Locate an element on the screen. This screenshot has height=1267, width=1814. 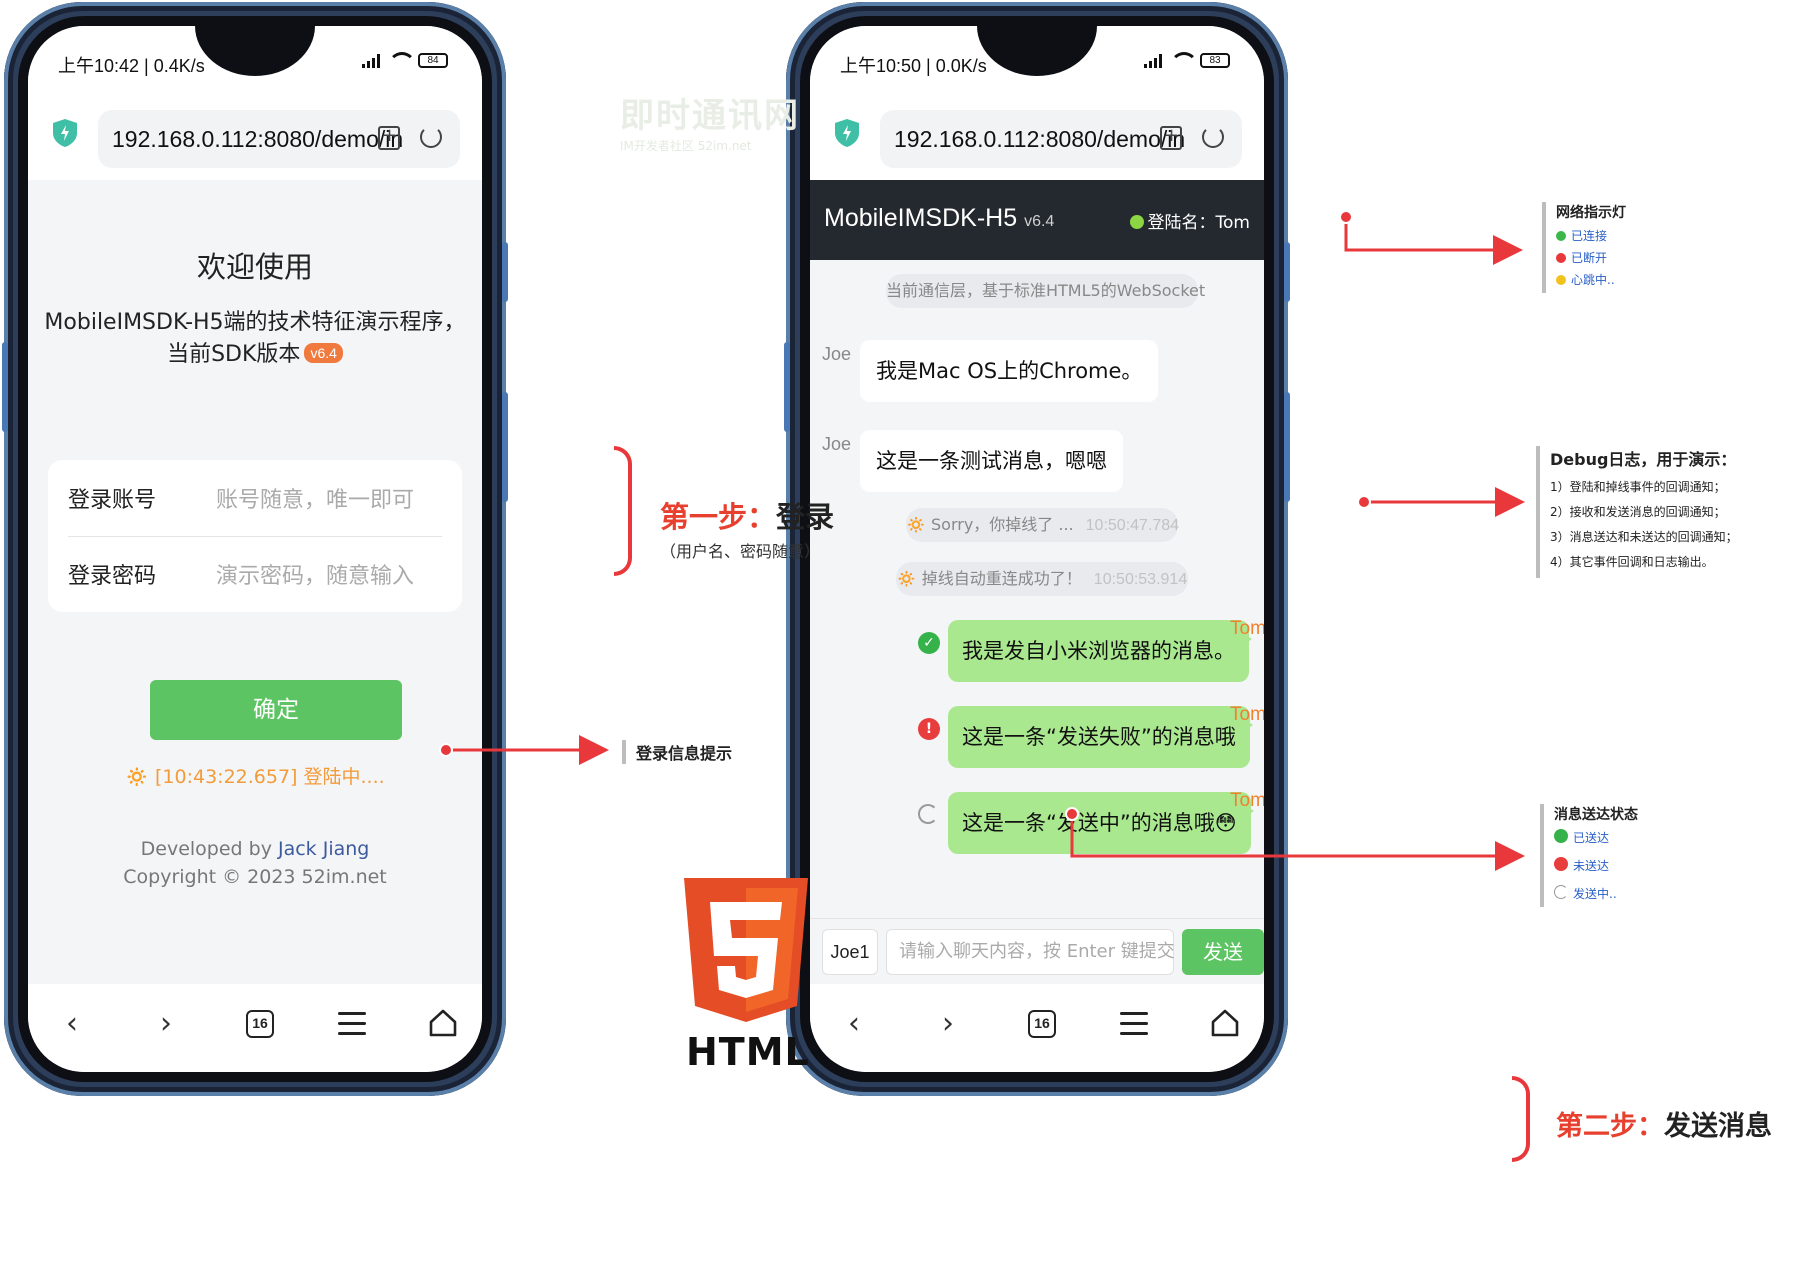
debug-line: 2）接收和发送消息的回调通知； is located at coordinates (1638, 512).